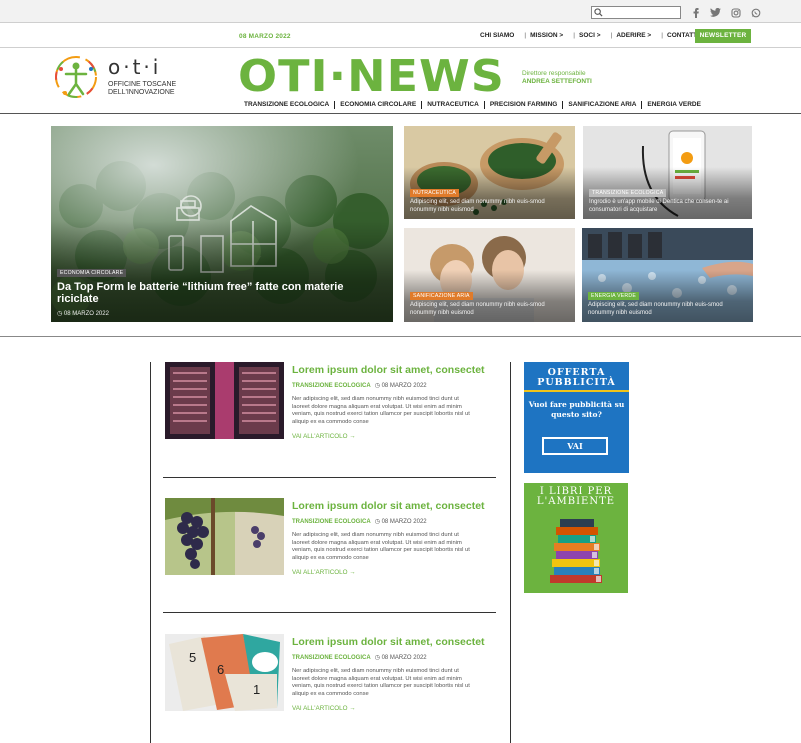 The height and width of the screenshot is (743, 801). Describe the element at coordinates (400, 11) in the screenshot. I see `top-utility-bar` at that location.